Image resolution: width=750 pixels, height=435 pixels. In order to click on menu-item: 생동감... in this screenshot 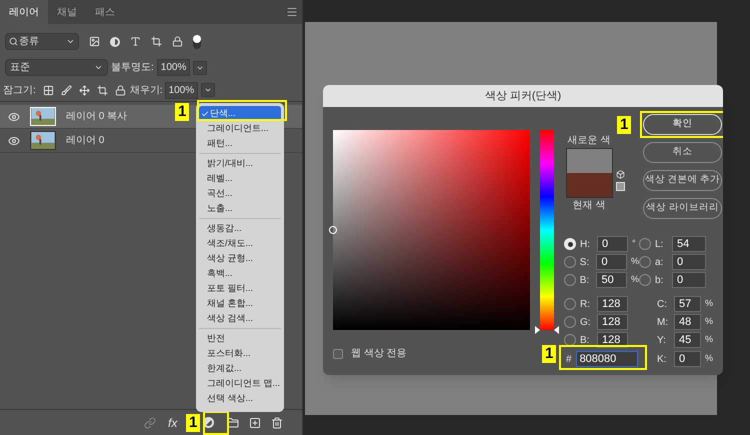, I will do `click(240, 228)`.